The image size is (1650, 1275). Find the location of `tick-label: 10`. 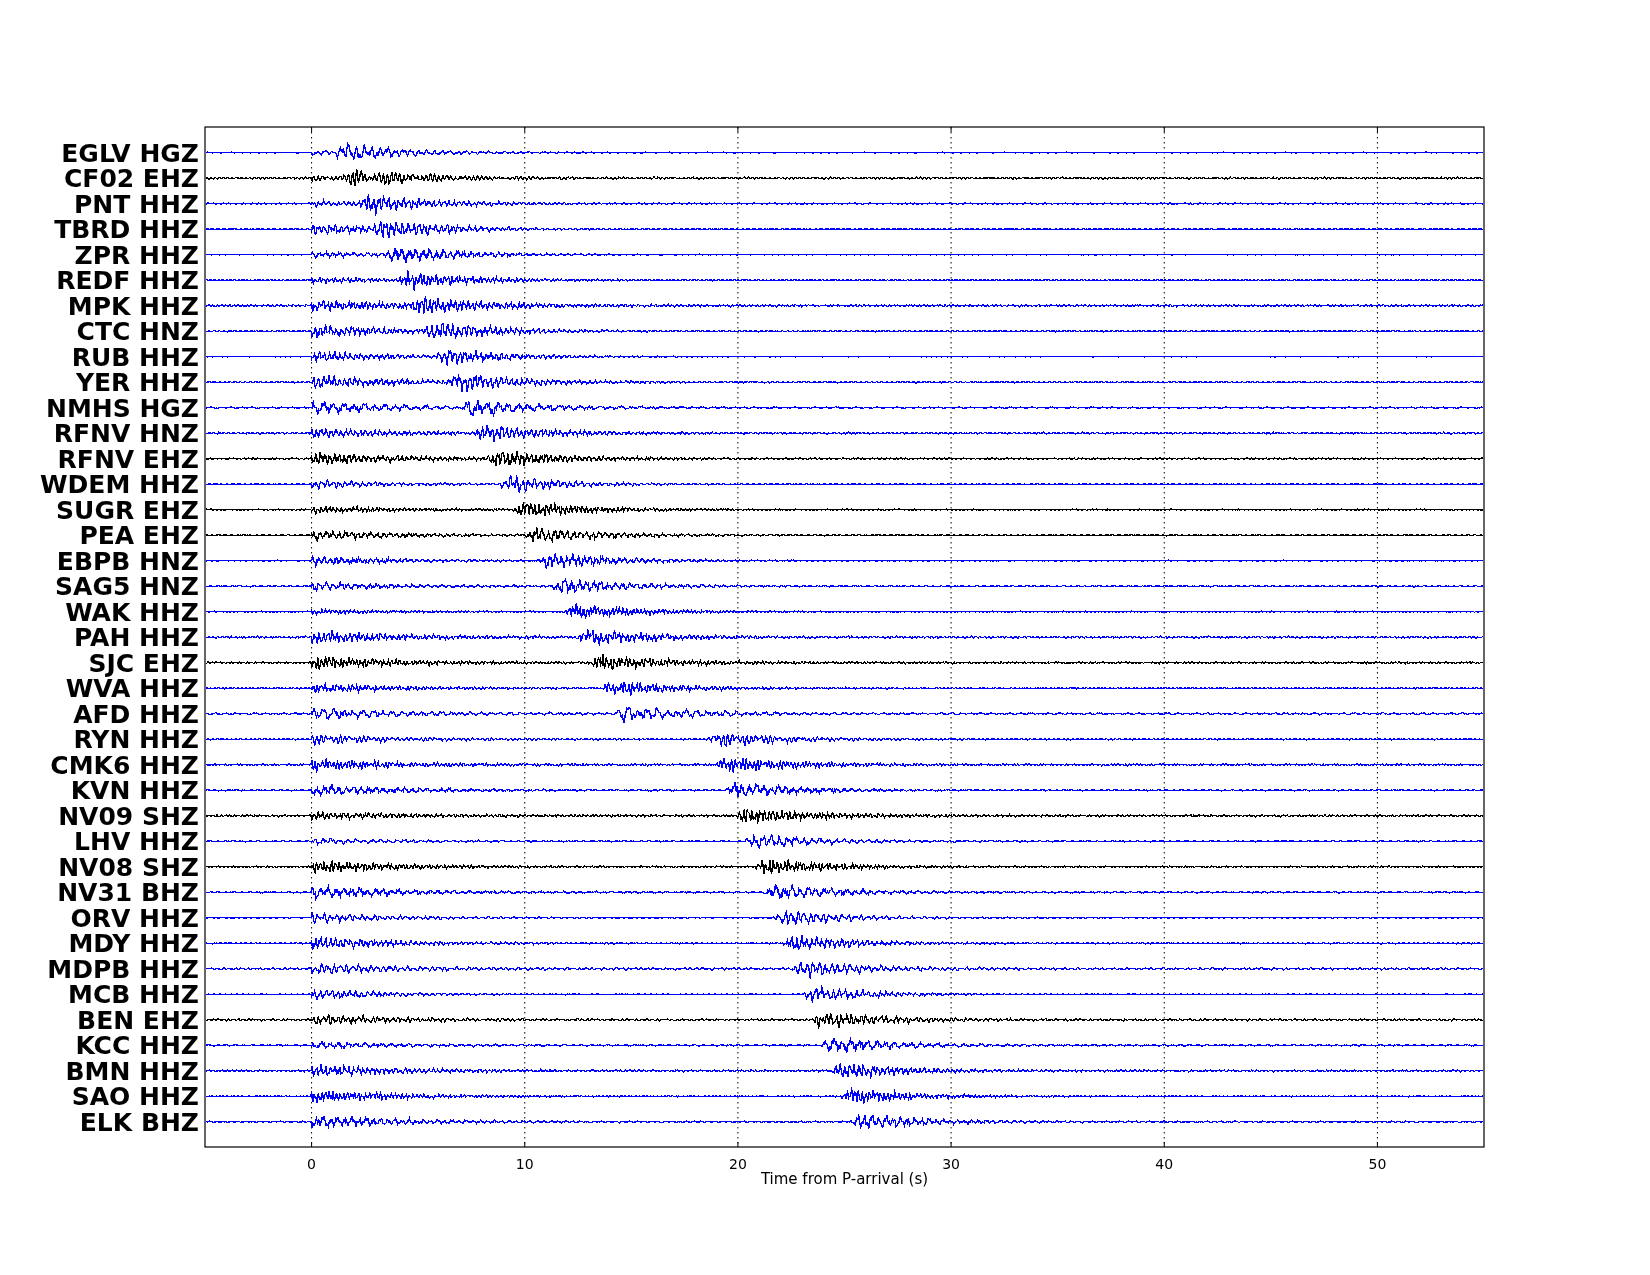

tick-label: 10 is located at coordinates (524, 1164).